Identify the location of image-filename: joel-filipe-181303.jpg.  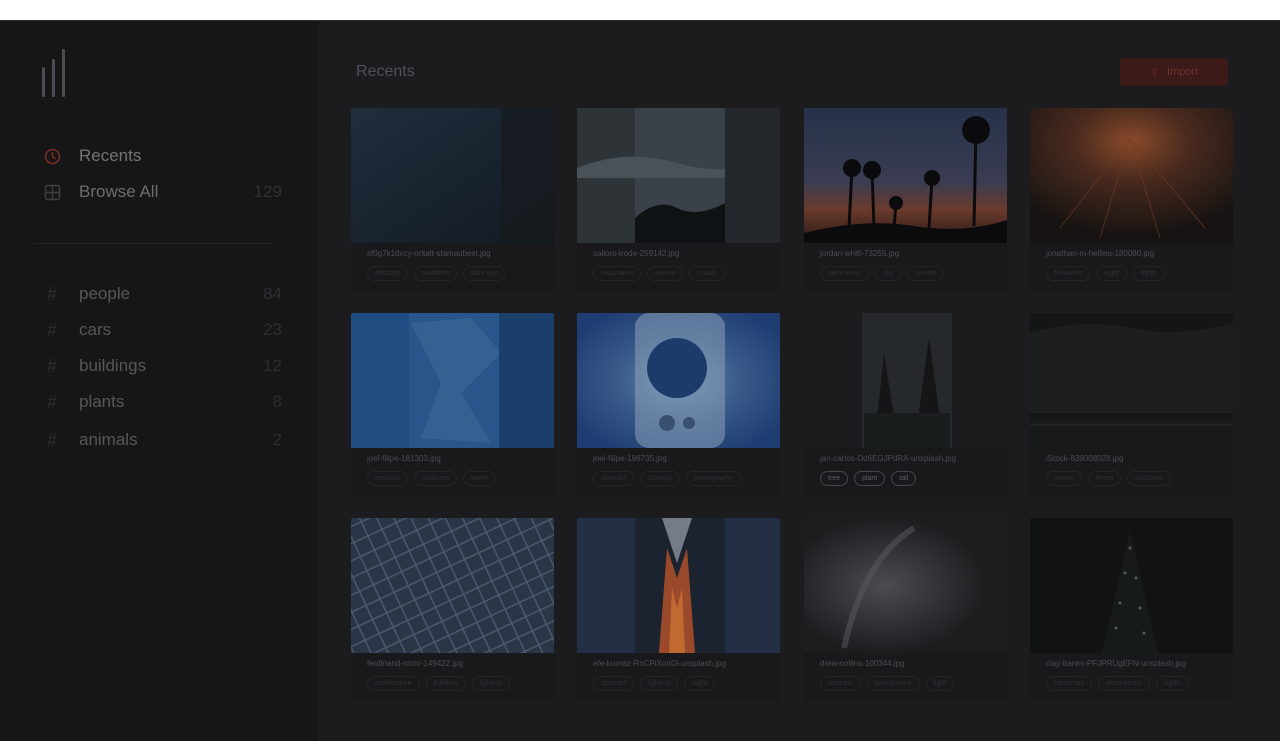
(404, 458).